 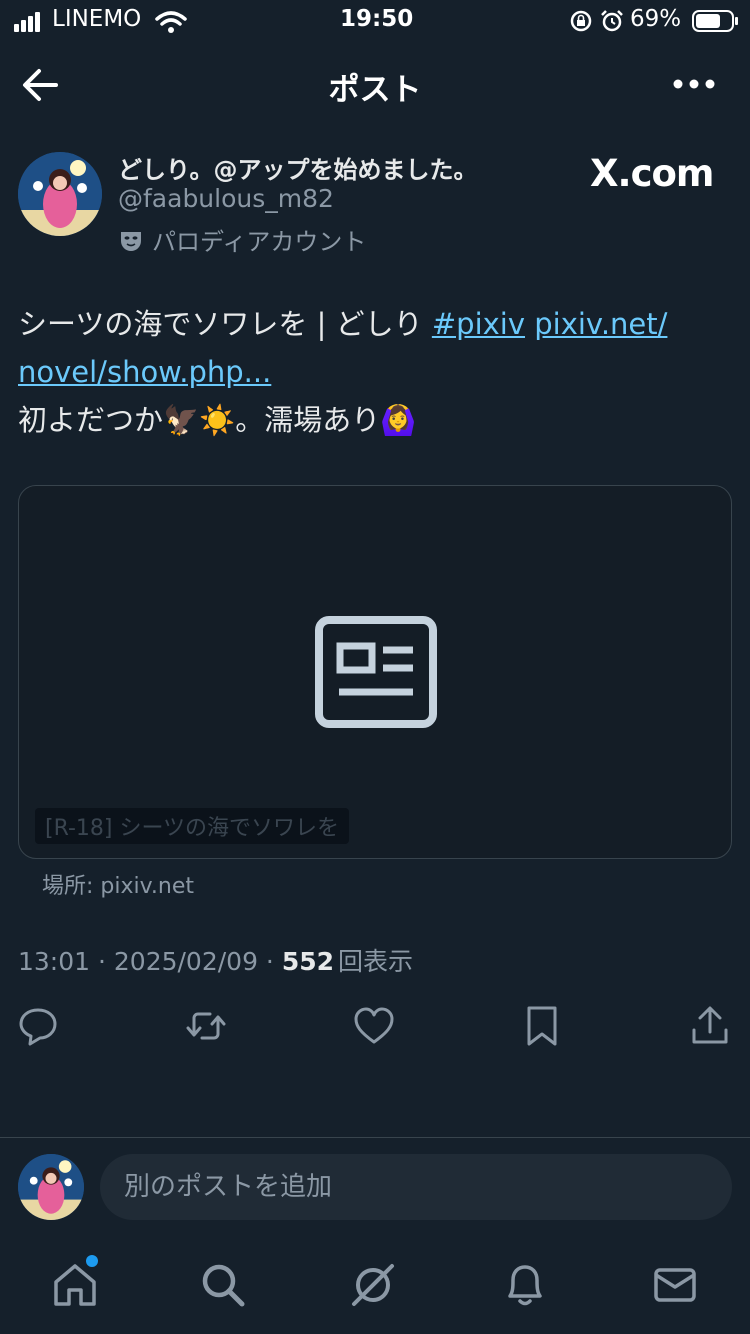 I want to click on theater-mask-icon, so click(x=131, y=241).